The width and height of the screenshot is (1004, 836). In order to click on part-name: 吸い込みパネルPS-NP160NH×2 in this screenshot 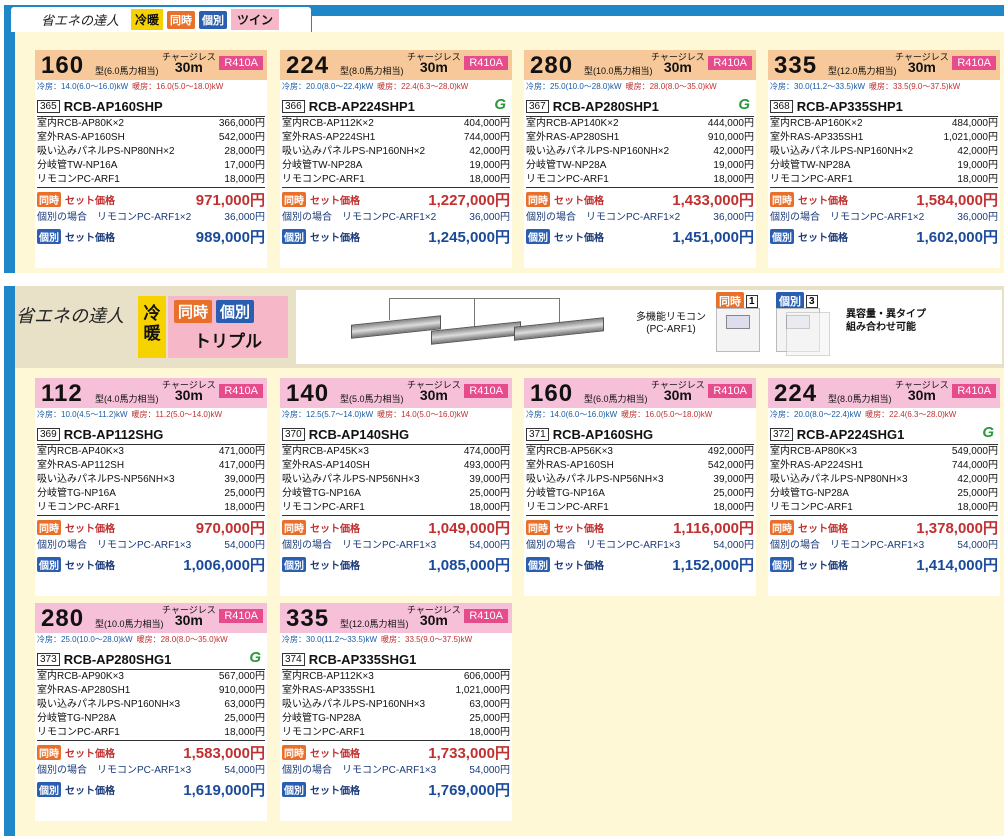, I will do `click(354, 151)`.